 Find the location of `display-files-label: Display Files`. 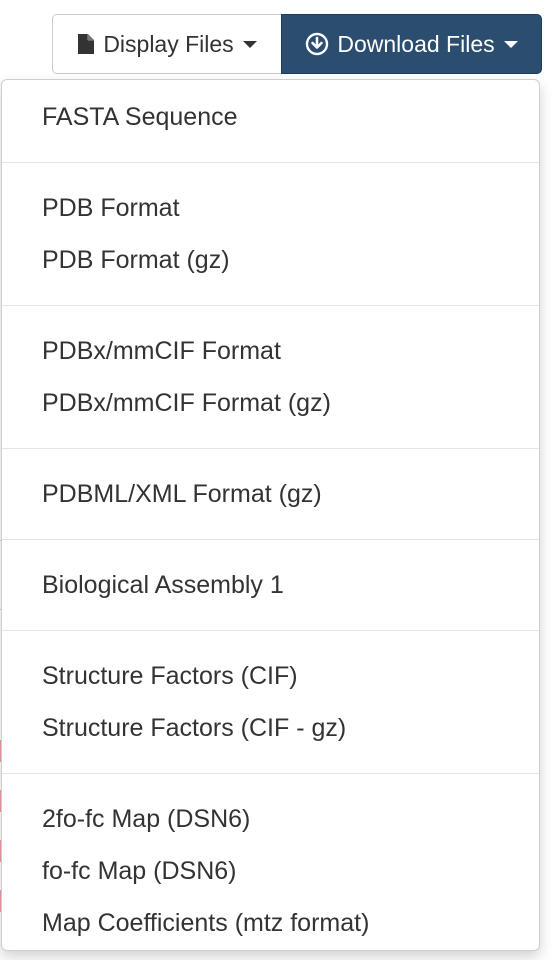

display-files-label: Display Files is located at coordinates (168, 43).